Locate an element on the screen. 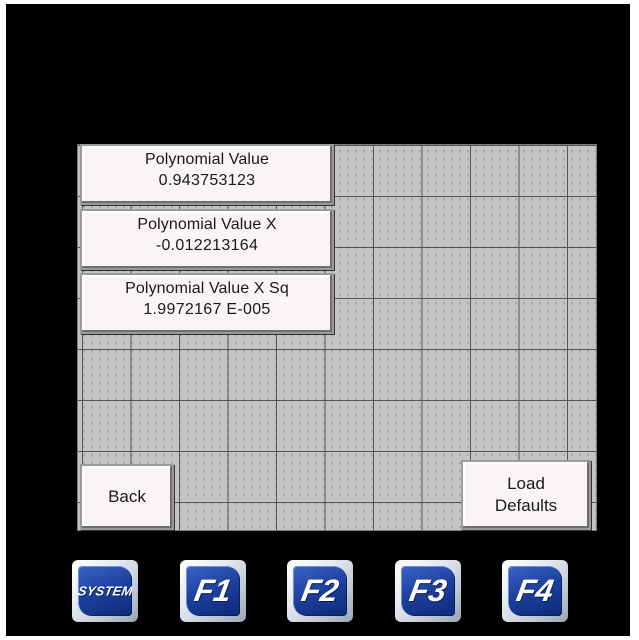 The image size is (639, 640). readout-value: 0.943753123 is located at coordinates (207, 180).